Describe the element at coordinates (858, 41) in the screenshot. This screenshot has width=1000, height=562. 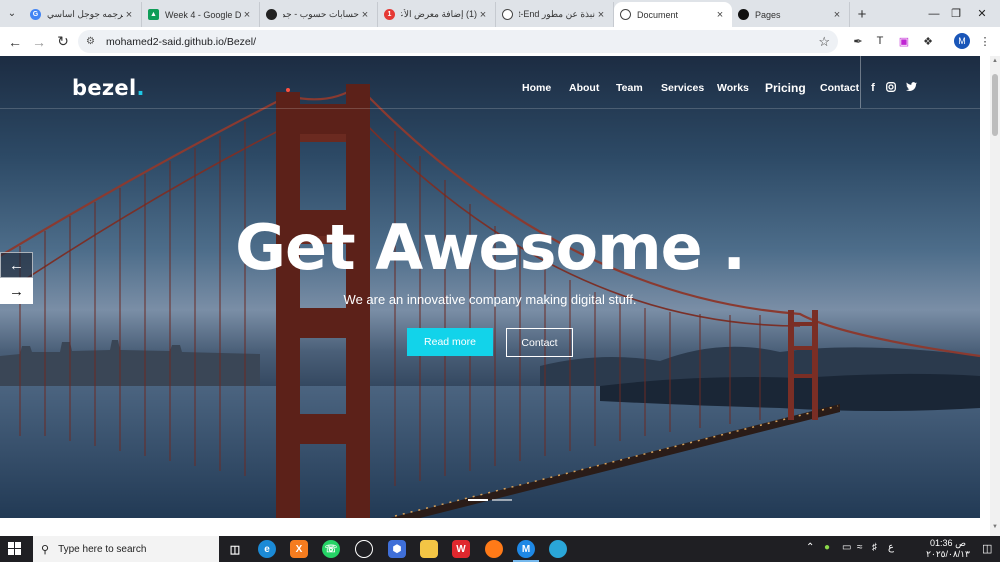
I see `eyedropper-extension-icon: ✒` at that location.